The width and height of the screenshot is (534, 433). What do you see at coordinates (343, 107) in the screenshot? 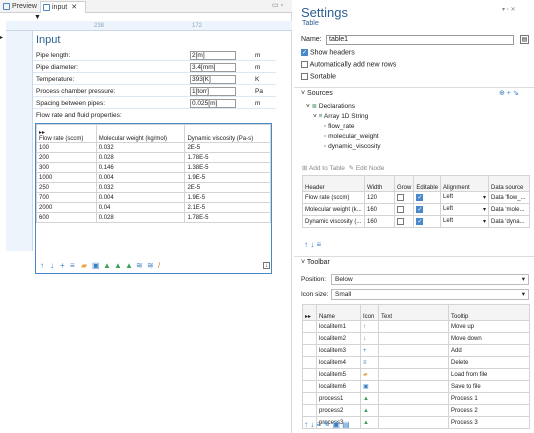
I see `tree-node: ˅ ≣ Declarations` at bounding box center [343, 107].